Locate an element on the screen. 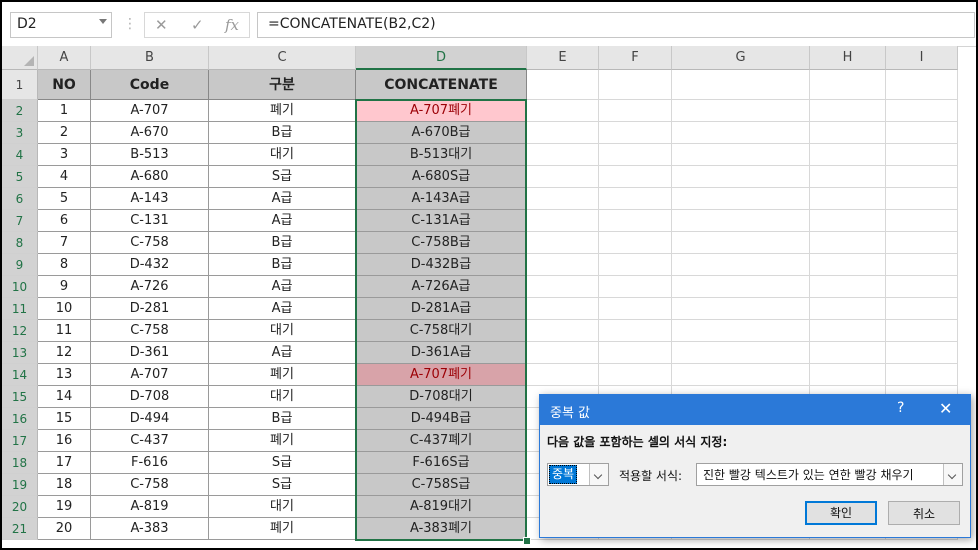  select-all-corner is located at coordinates (20, 58).